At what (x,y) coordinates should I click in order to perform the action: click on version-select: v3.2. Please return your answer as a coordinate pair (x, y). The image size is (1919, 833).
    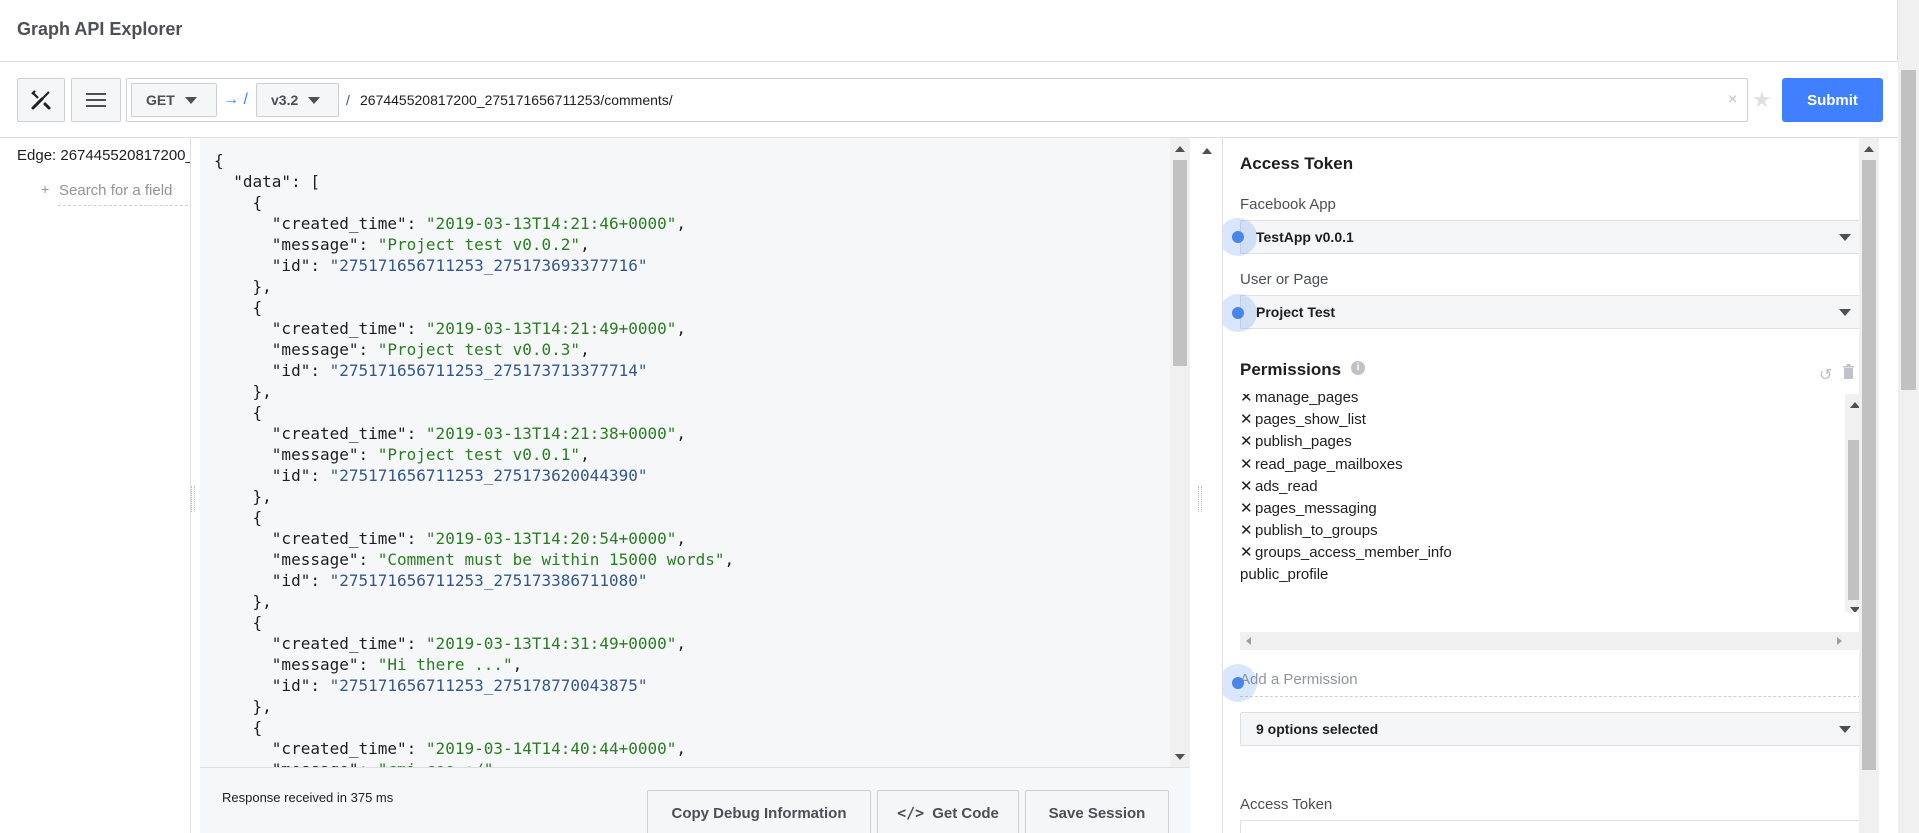
    Looking at the image, I should click on (297, 100).